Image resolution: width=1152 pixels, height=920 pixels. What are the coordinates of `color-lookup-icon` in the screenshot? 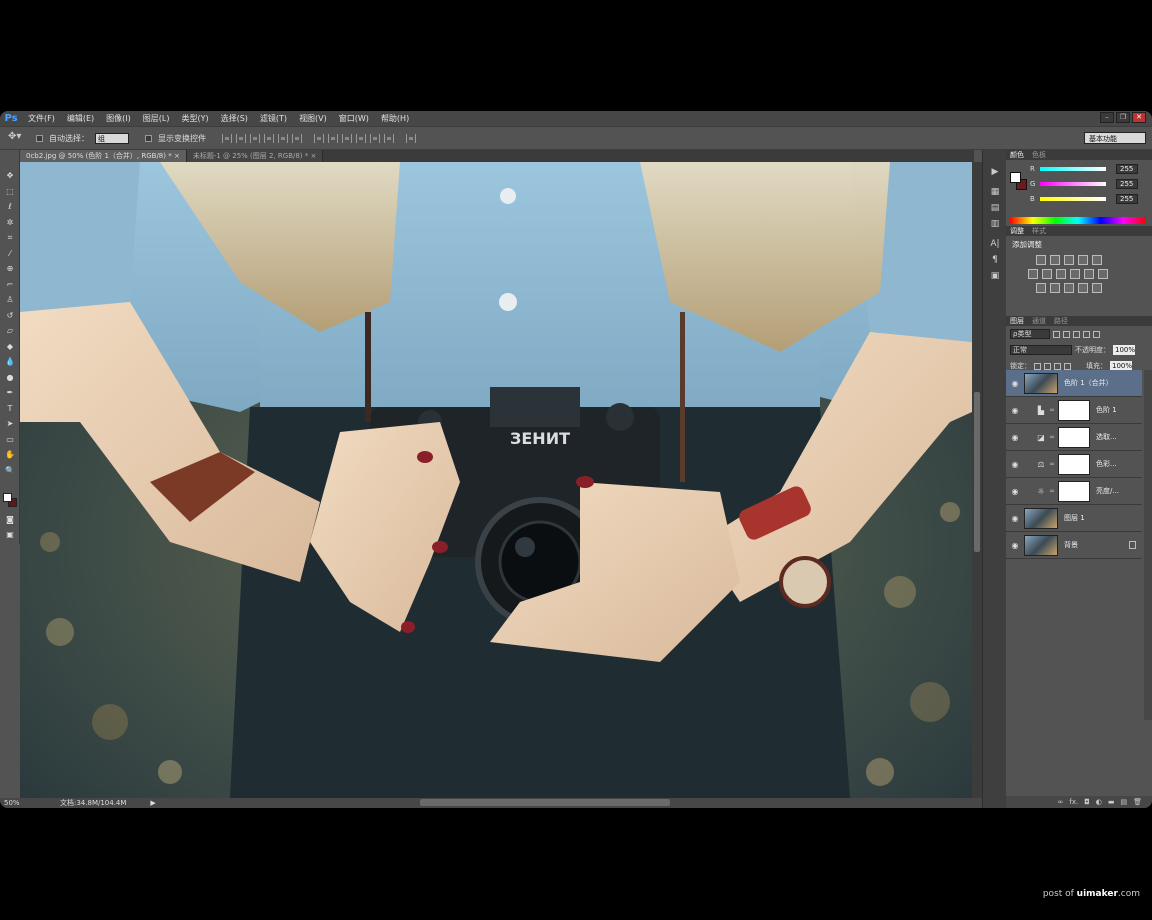 It's located at (1103, 274).